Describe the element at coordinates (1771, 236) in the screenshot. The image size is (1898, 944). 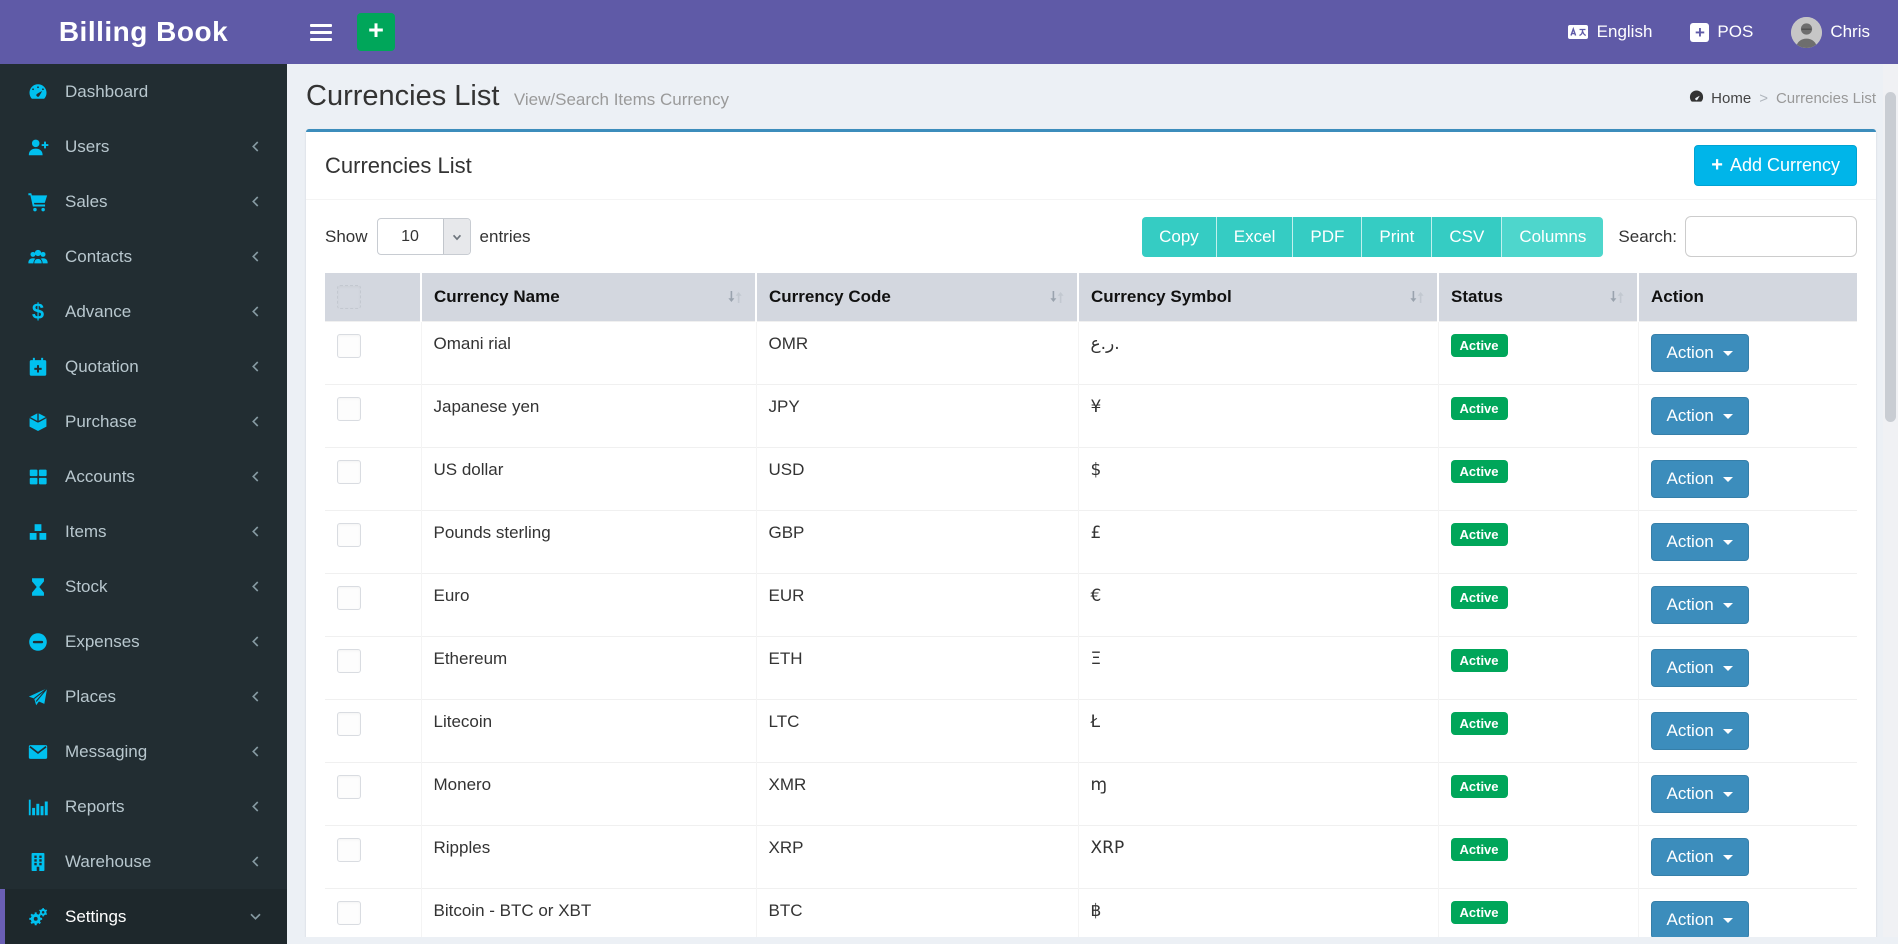
I see `search-input` at that location.